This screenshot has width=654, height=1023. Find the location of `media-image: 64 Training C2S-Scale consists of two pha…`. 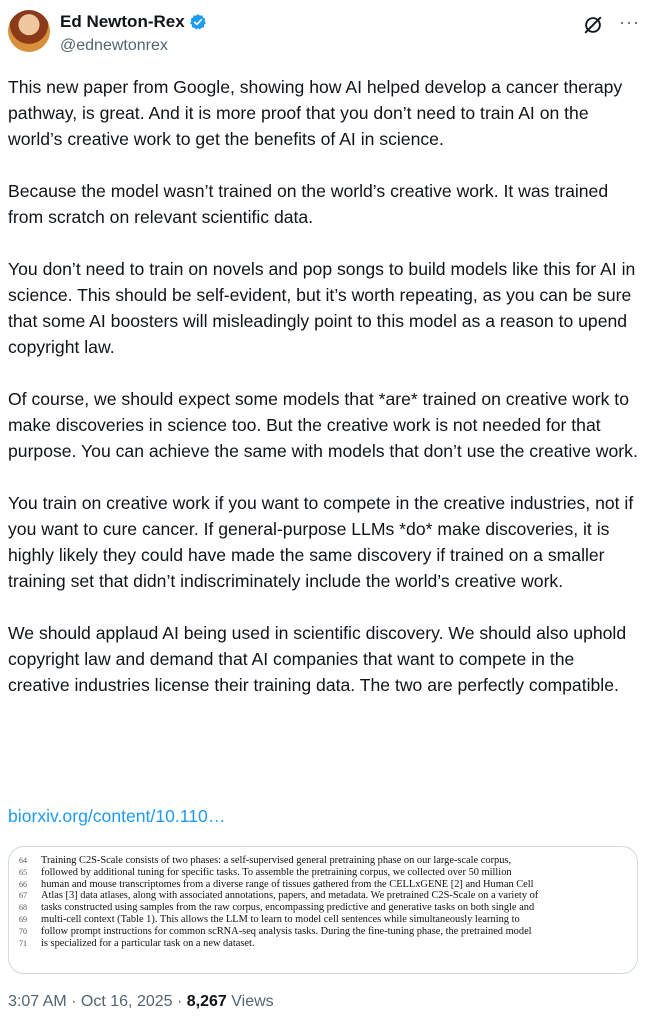

media-image: 64 Training C2S-Scale consists of two pha… is located at coordinates (323, 910).